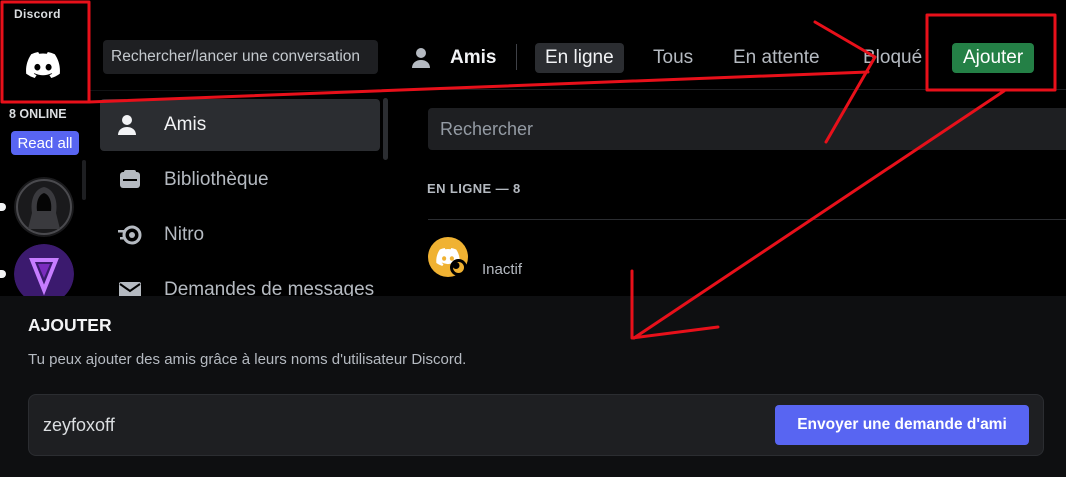  What do you see at coordinates (458, 267) in the screenshot?
I see `idle-status-icon` at bounding box center [458, 267].